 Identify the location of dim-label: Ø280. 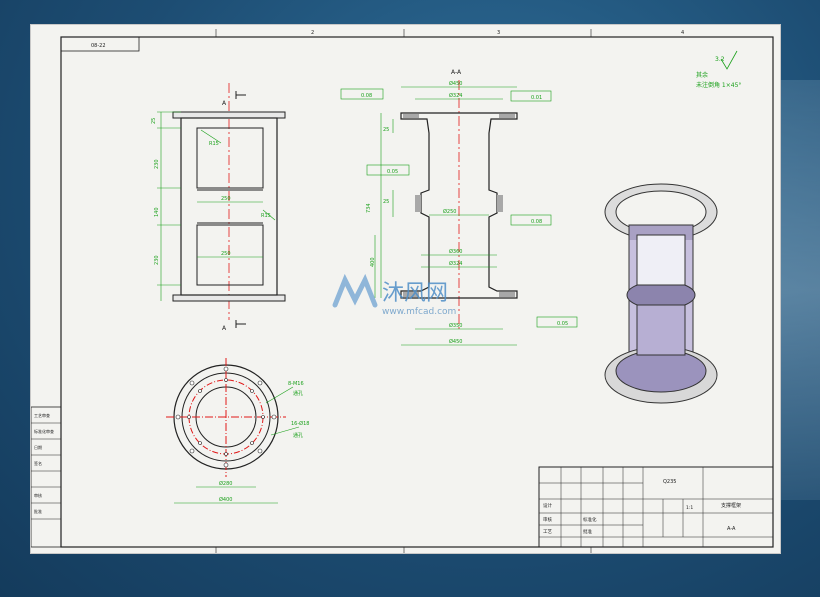
(225, 483).